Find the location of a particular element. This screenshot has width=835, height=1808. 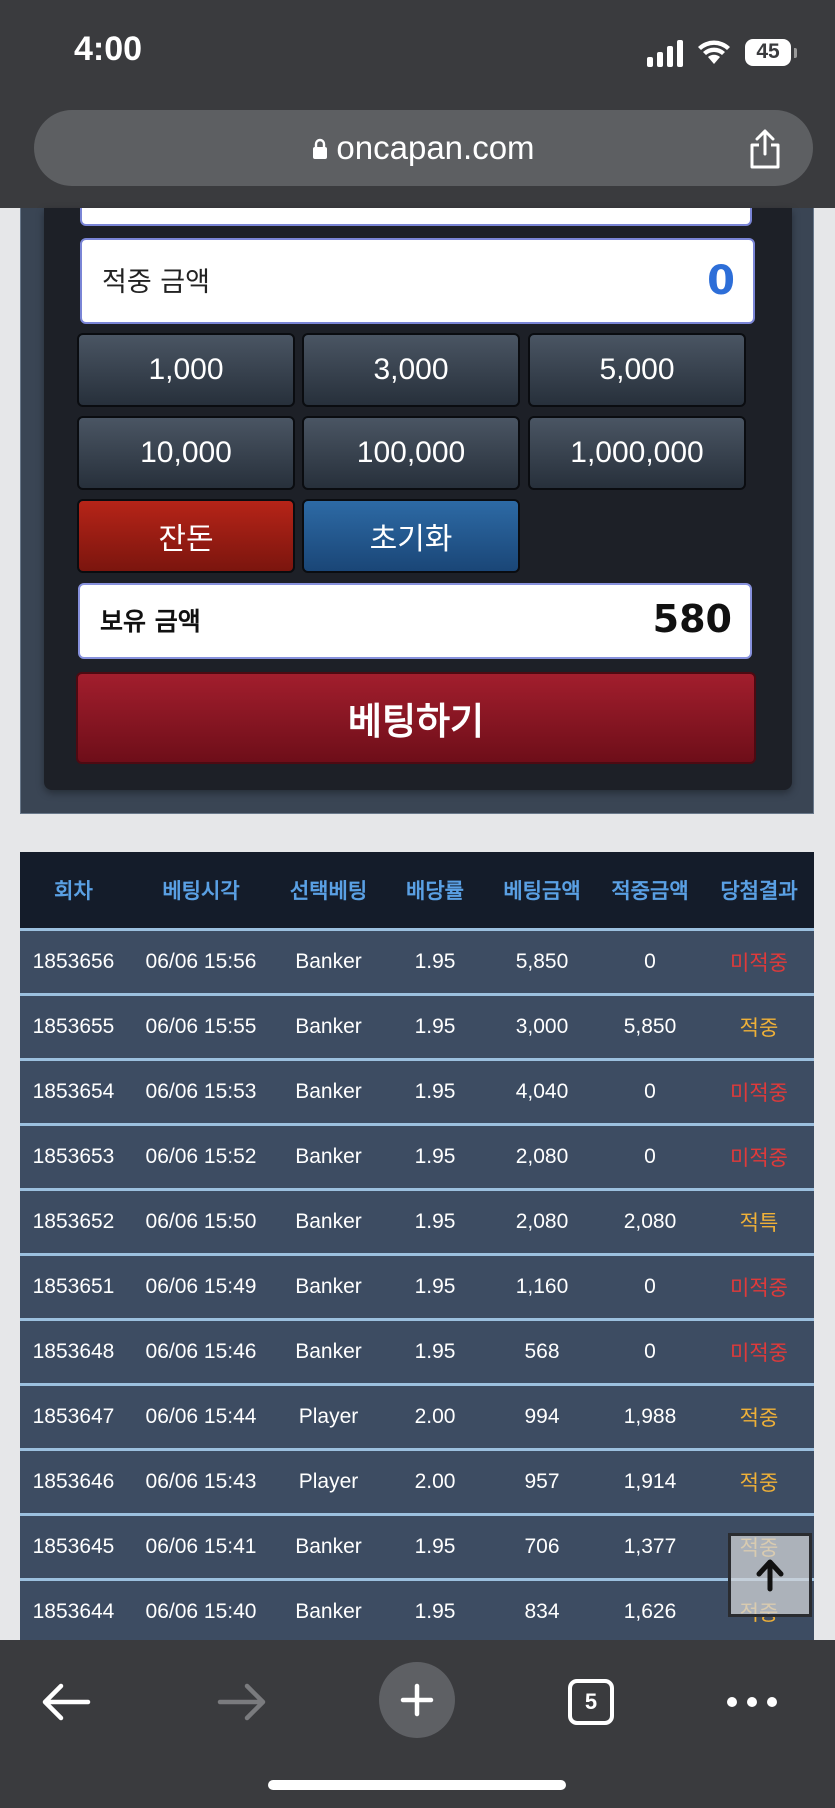

cell-bet-time: 06/06 15:44 is located at coordinates (201, 1416).